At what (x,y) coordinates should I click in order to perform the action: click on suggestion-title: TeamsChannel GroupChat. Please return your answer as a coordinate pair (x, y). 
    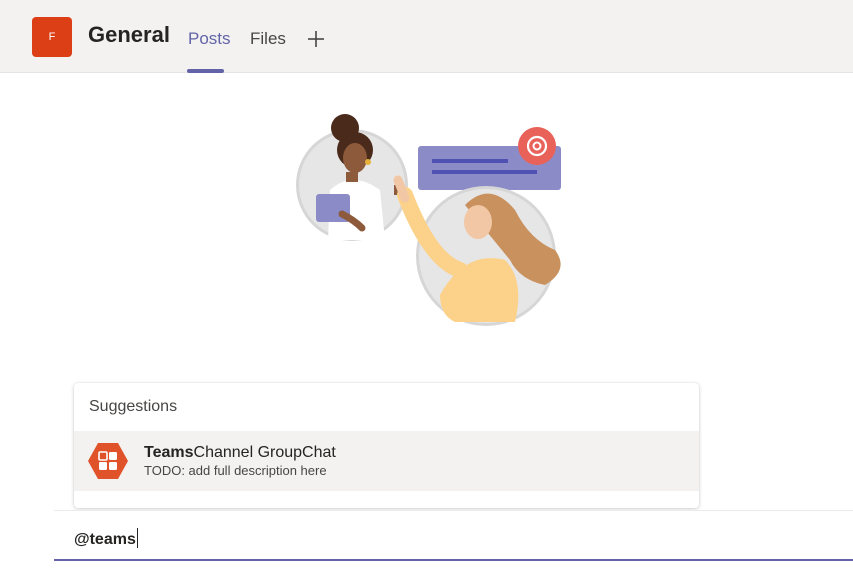
    Looking at the image, I should click on (240, 453).